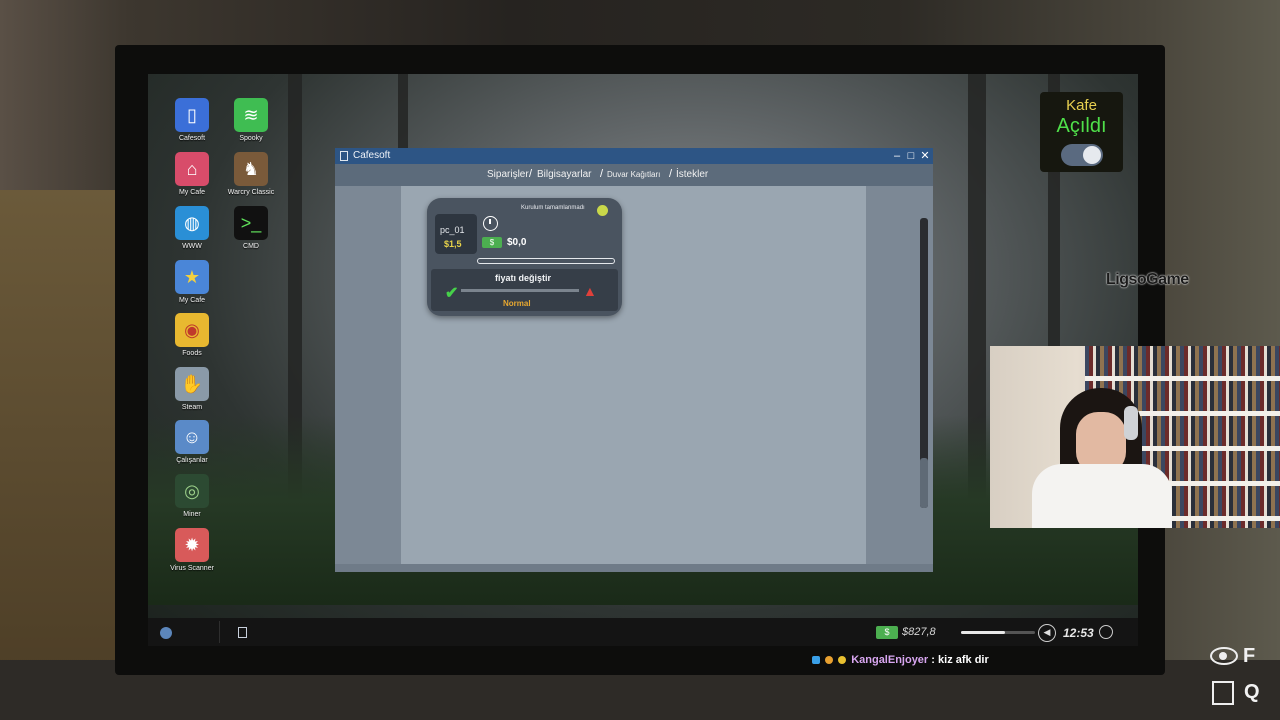  What do you see at coordinates (523, 278) in the screenshot?
I see `price-change-title: fiyatı değiştir` at bounding box center [523, 278].